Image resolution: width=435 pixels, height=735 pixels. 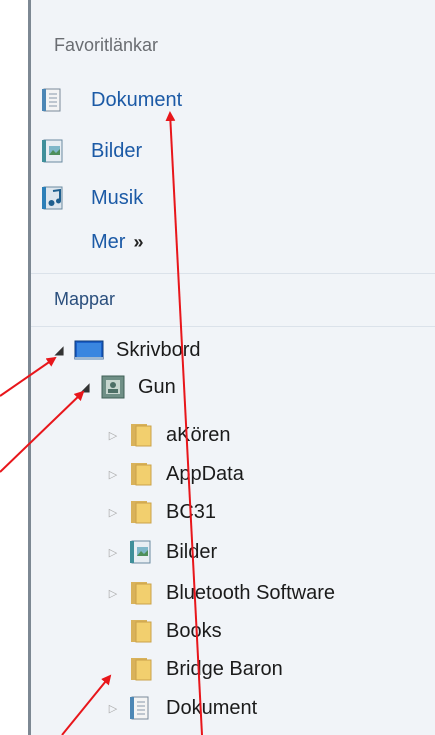 What do you see at coordinates (205, 473) in the screenshot?
I see `tree-item-label: AppData` at bounding box center [205, 473].